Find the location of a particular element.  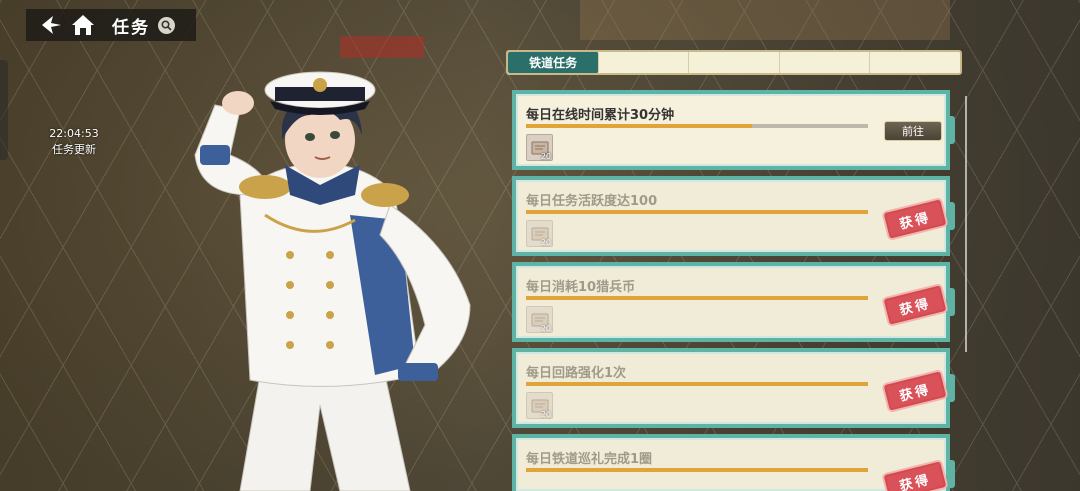

task-title: 每日回路强化1次 is located at coordinates (576, 373).